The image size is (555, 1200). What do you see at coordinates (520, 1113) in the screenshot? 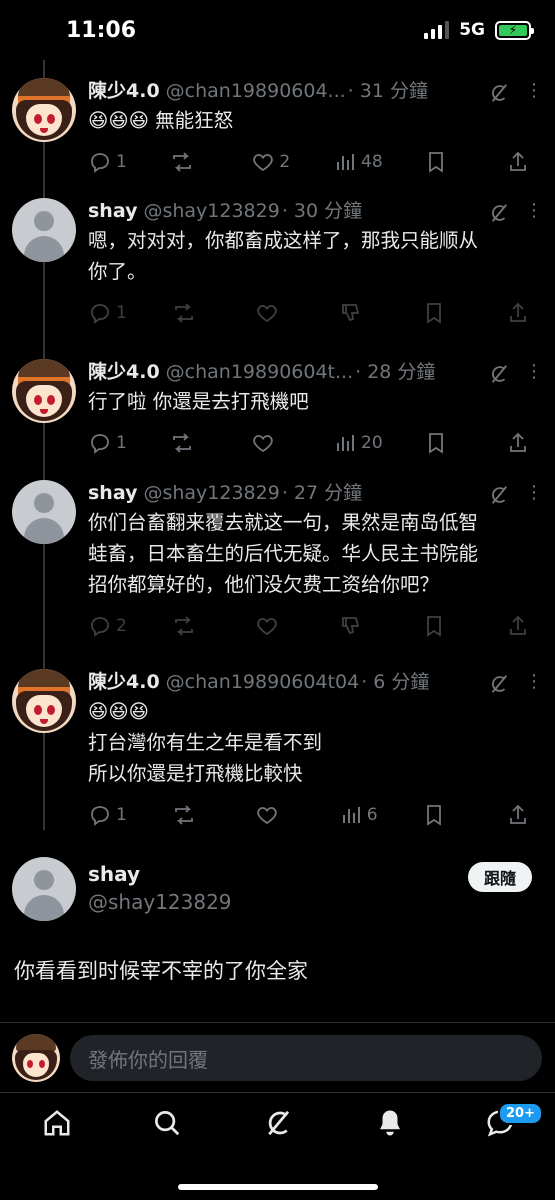
I see `notifications-badge: 20+` at bounding box center [520, 1113].